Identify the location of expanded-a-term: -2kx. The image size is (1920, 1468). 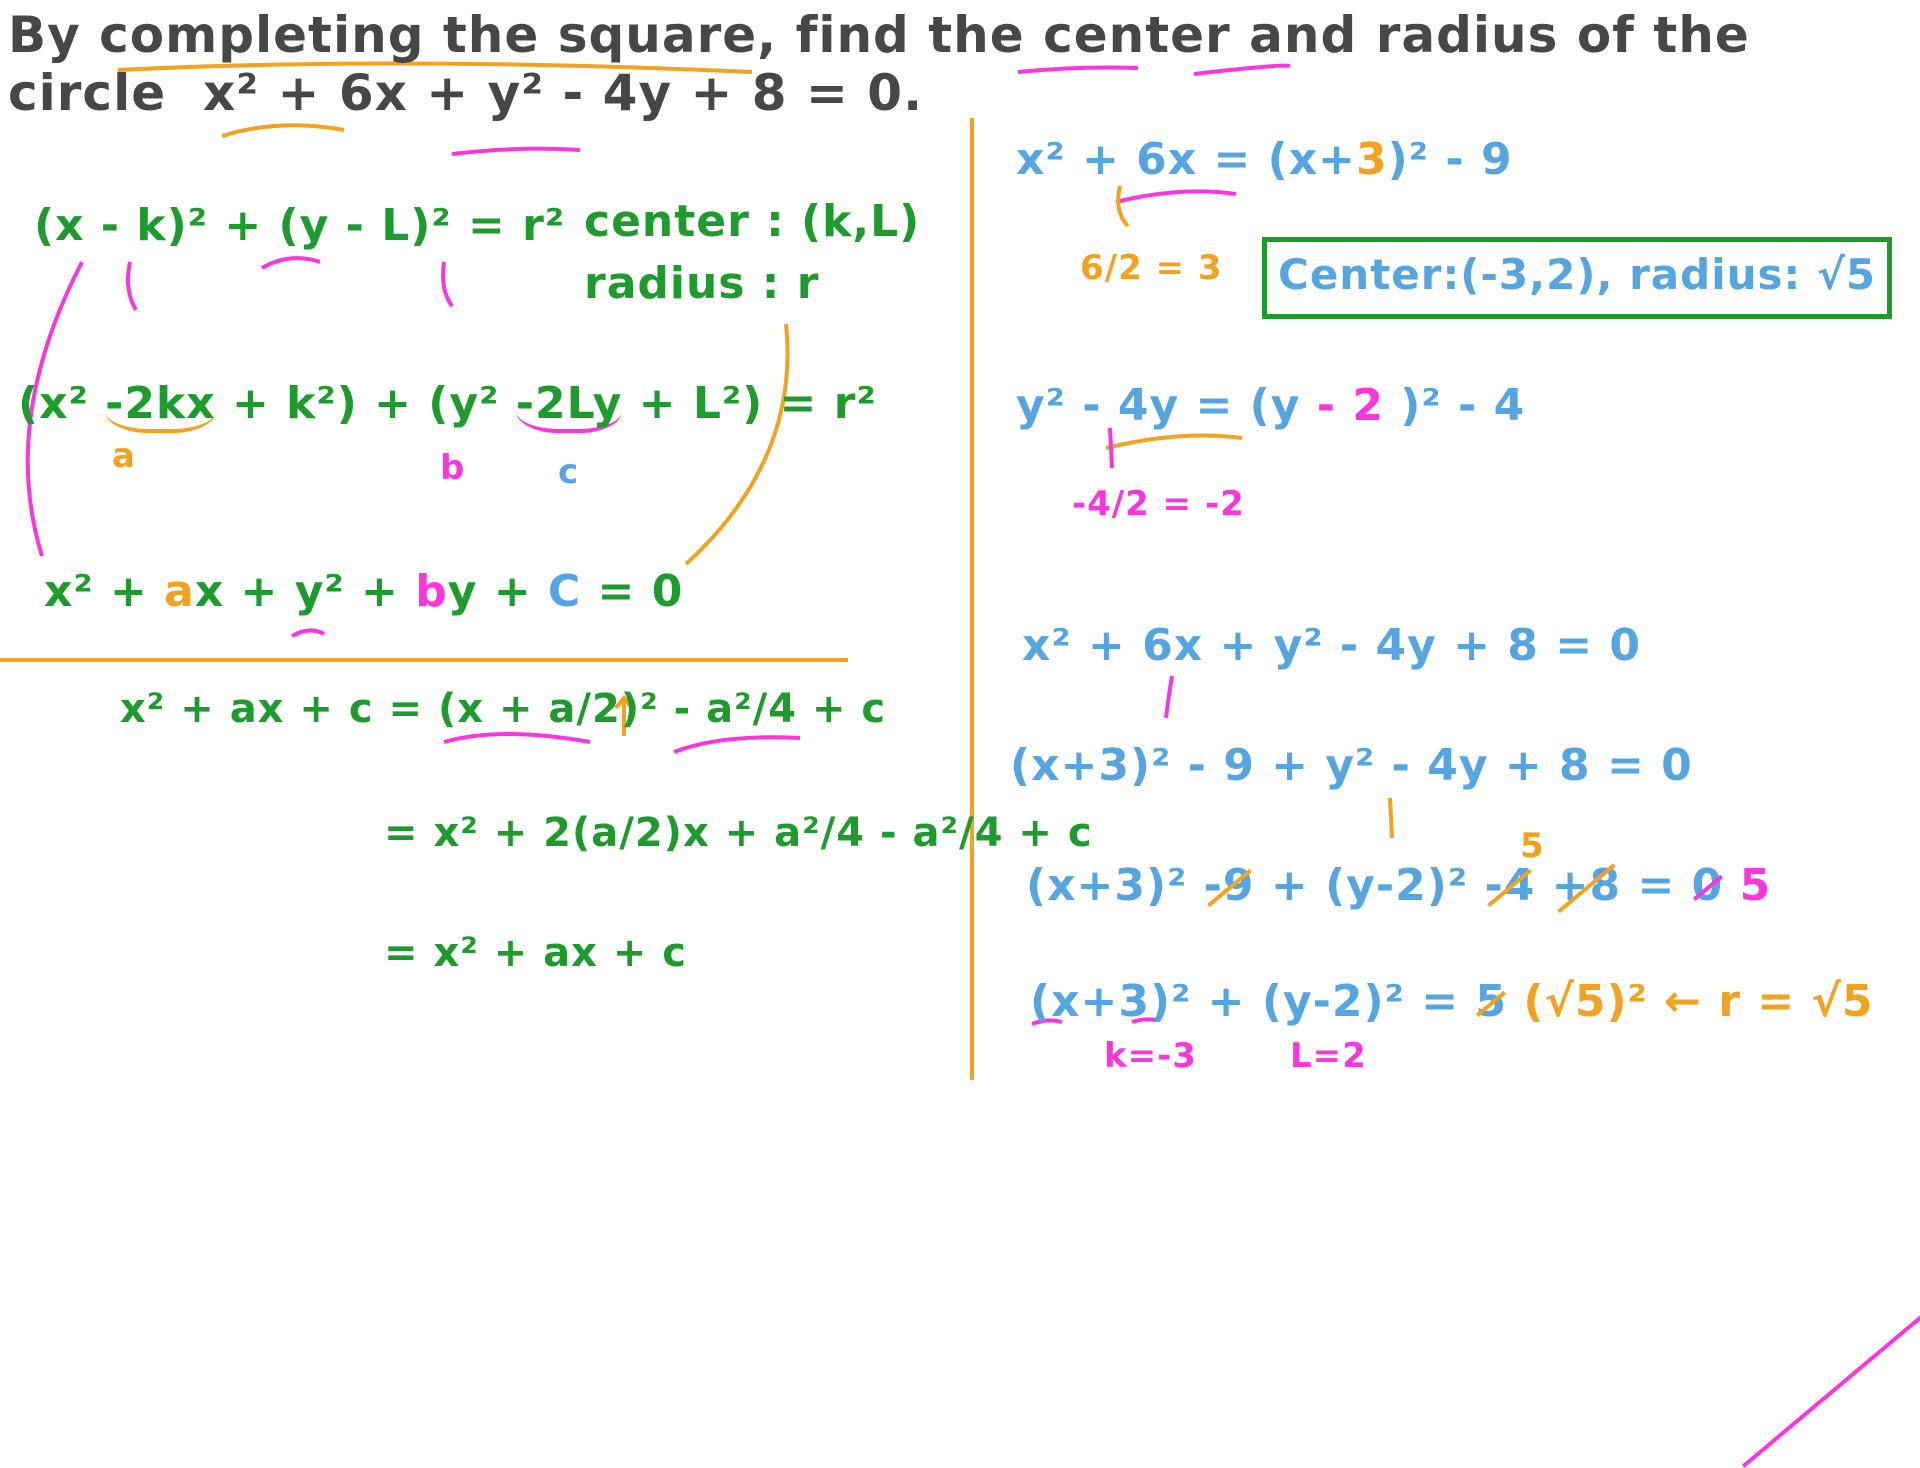
(160, 405).